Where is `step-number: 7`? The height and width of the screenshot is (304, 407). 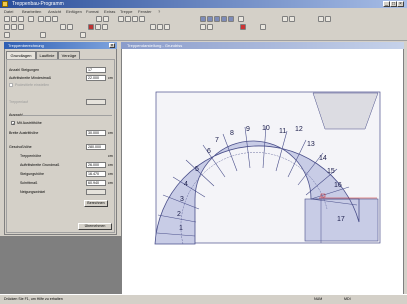 step-number: 7 is located at coordinates (217, 140).